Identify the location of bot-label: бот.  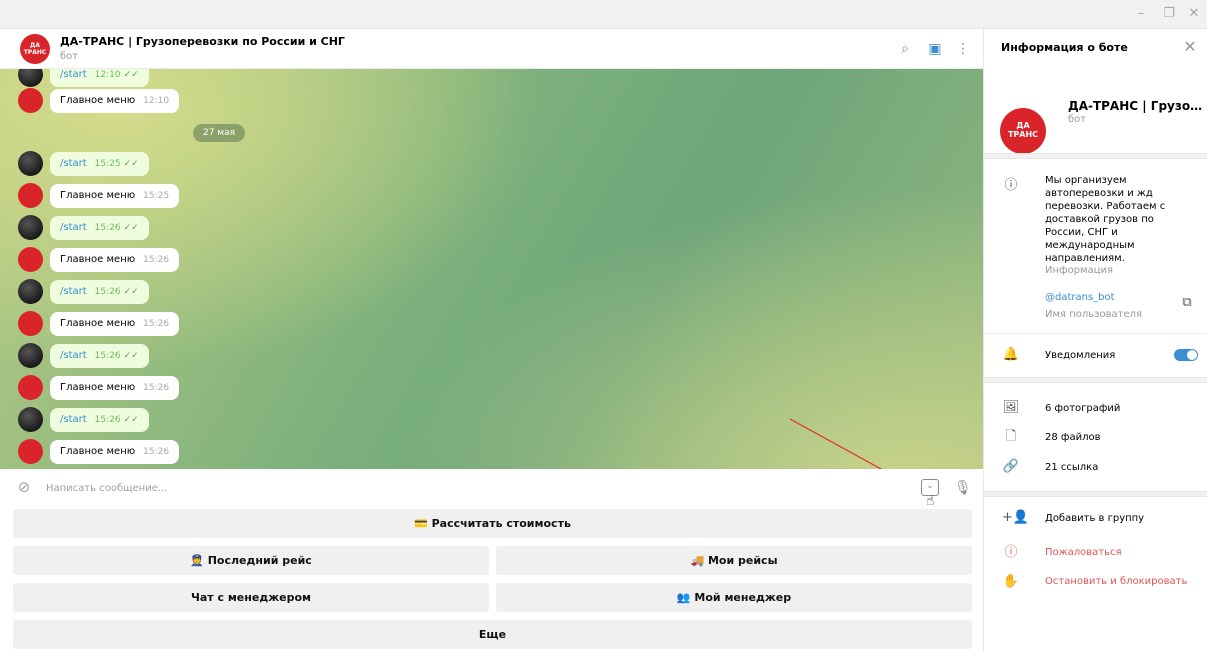
(1077, 119).